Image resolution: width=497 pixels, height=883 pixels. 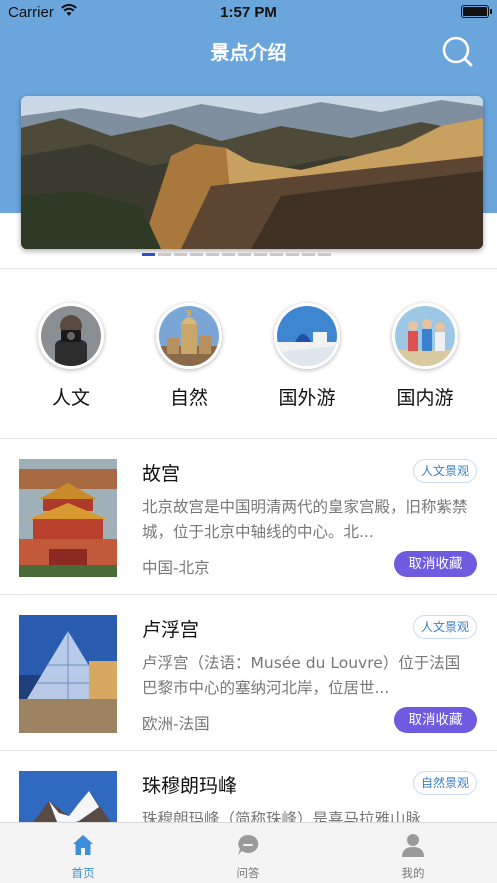 What do you see at coordinates (307, 398) in the screenshot?
I see `category-label: 国外游` at bounding box center [307, 398].